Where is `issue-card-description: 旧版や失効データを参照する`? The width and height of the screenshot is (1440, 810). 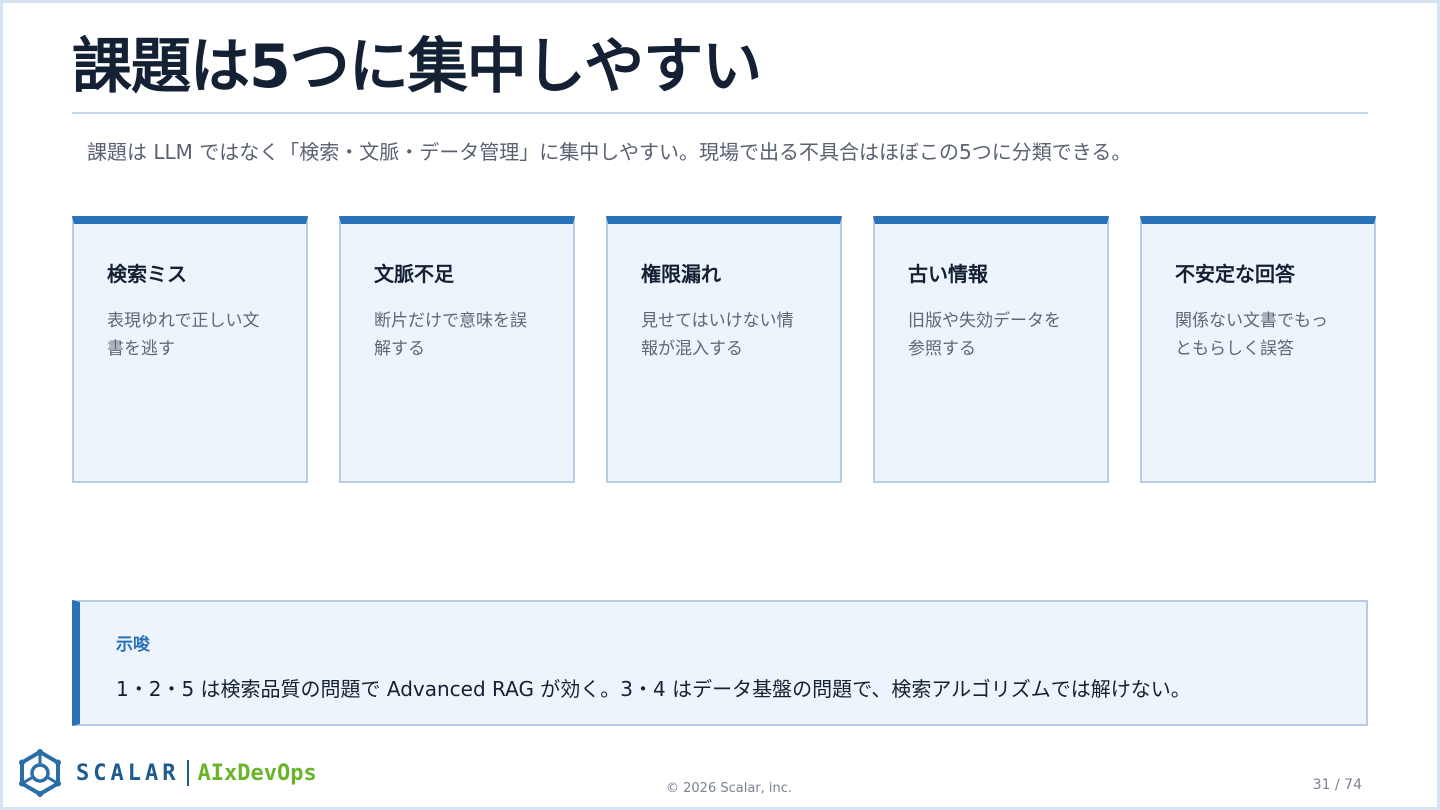 issue-card-description: 旧版や失効データを参照する is located at coordinates (984, 335).